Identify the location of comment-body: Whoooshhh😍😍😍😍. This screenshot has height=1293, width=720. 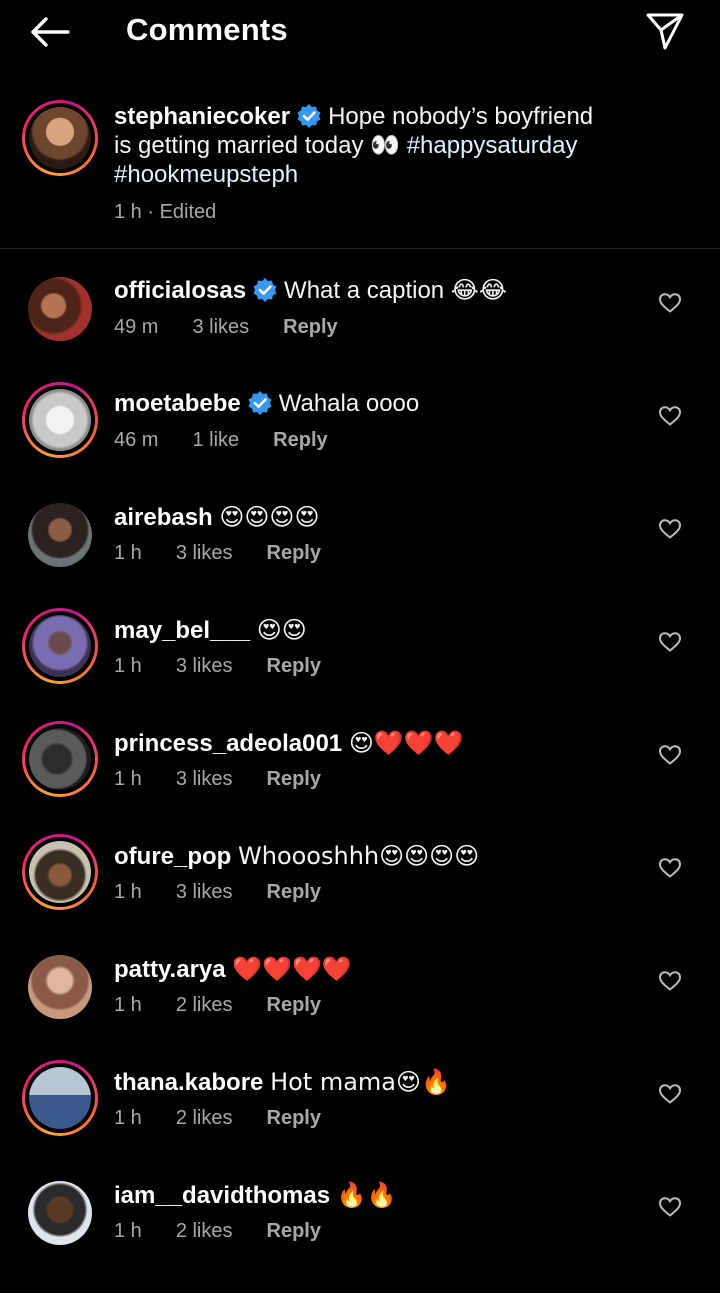
(359, 856).